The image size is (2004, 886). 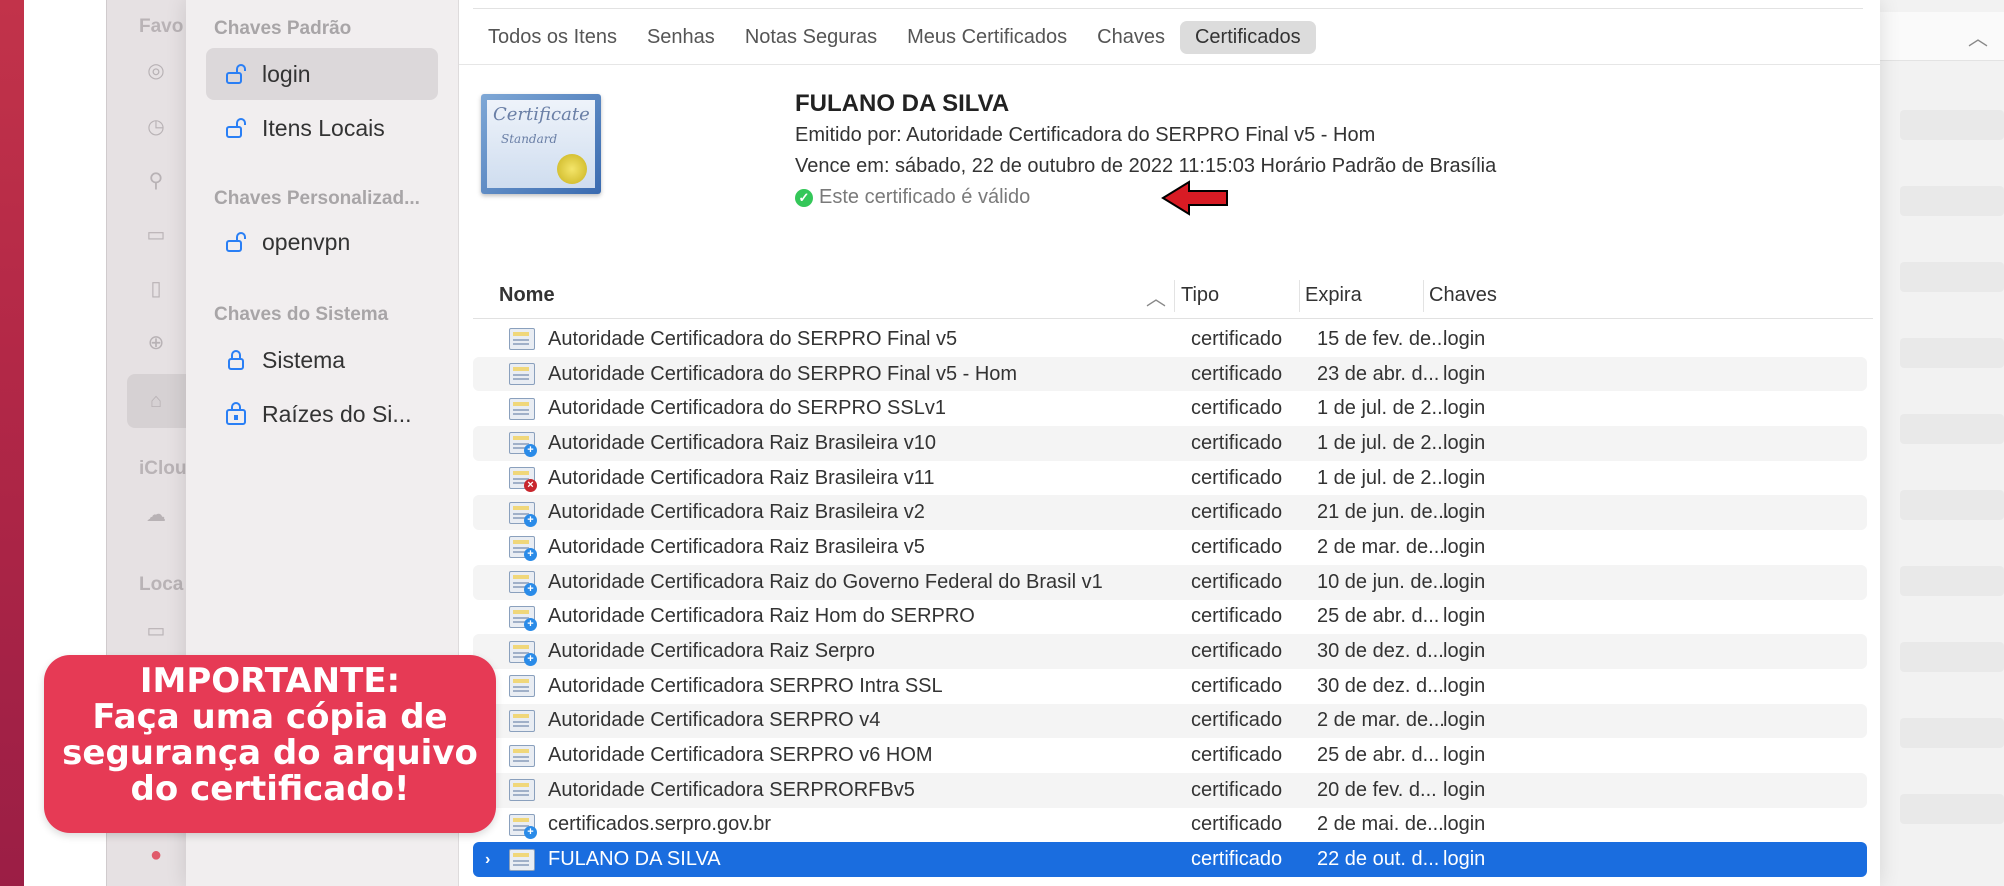 I want to click on sidebar-item-local-items: Itens Locais, so click(x=322, y=128).